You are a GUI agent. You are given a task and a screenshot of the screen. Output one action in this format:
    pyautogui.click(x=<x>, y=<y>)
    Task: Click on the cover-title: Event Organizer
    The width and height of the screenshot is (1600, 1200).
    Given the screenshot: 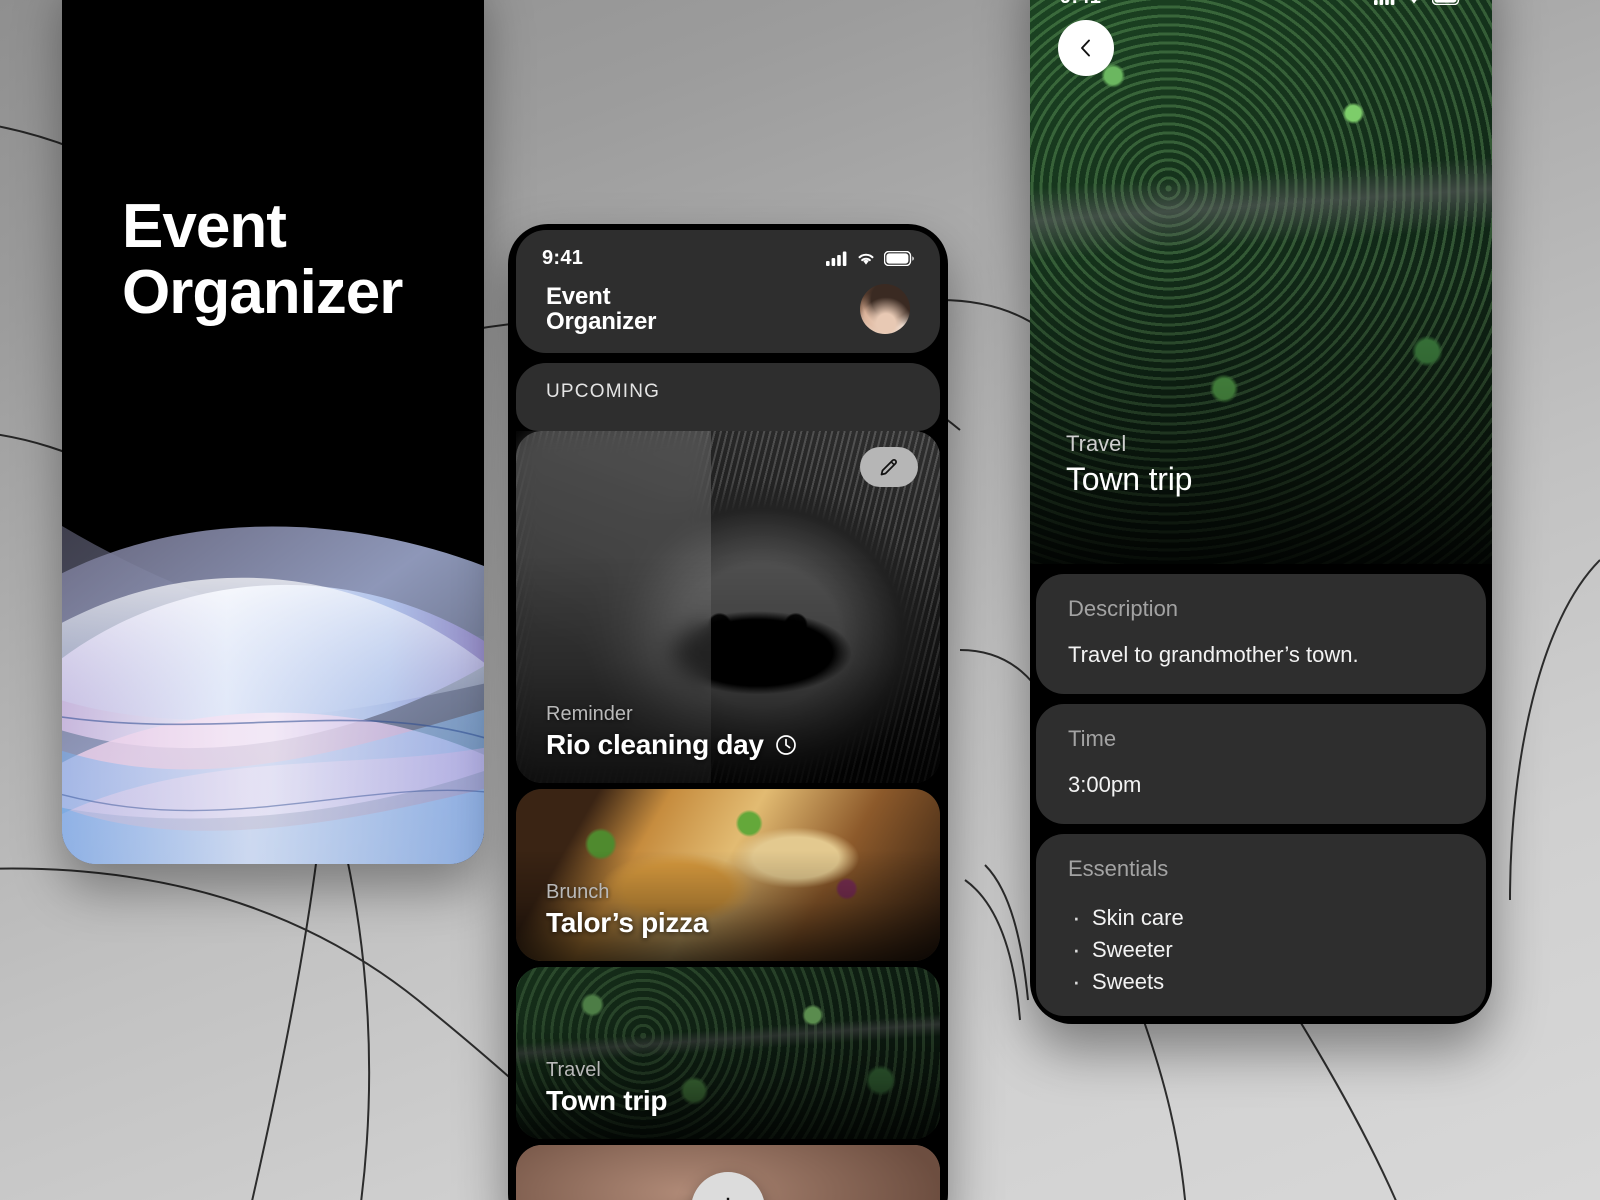 What is the action you would take?
    pyautogui.click(x=262, y=260)
    